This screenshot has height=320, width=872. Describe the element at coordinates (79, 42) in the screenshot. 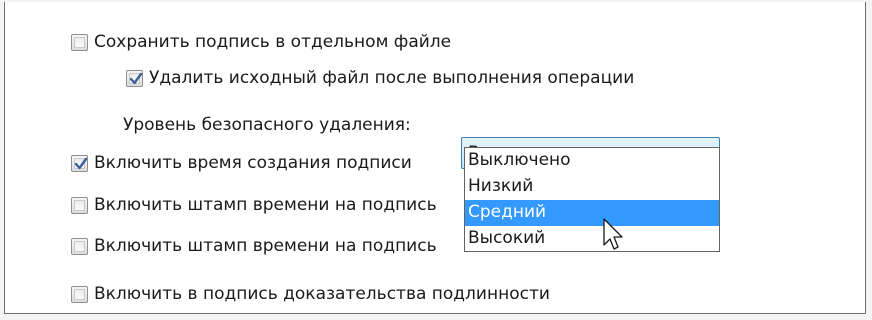

I see `save-signature-checkbox` at that location.